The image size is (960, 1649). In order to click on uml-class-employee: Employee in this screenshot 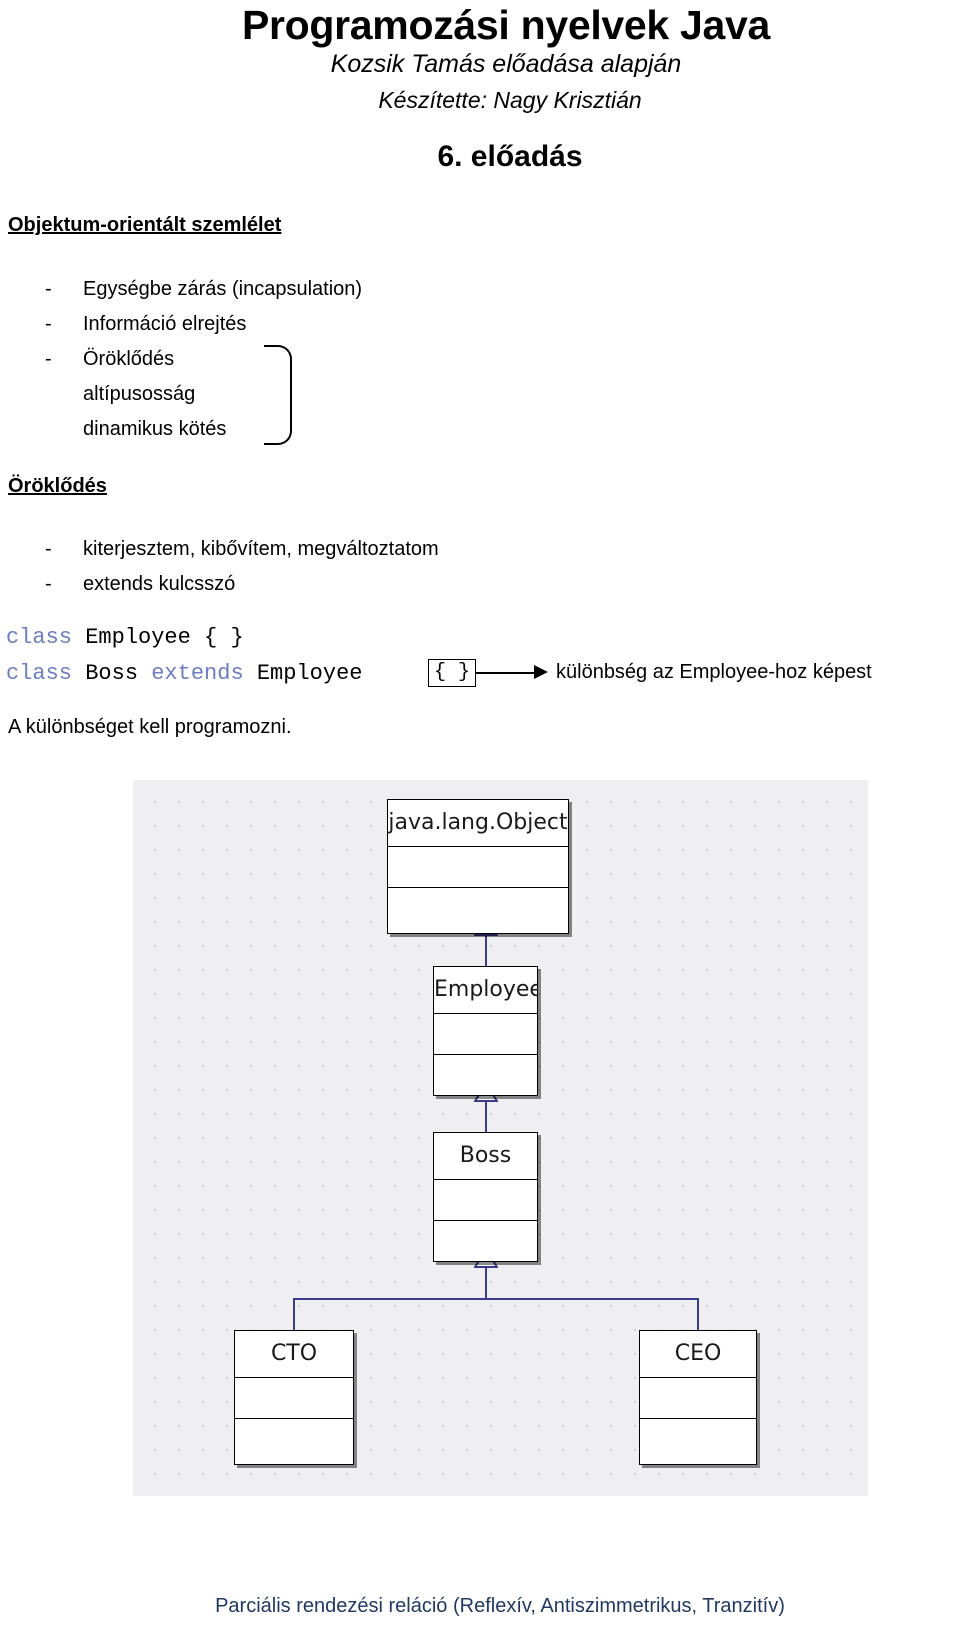, I will do `click(485, 1031)`.